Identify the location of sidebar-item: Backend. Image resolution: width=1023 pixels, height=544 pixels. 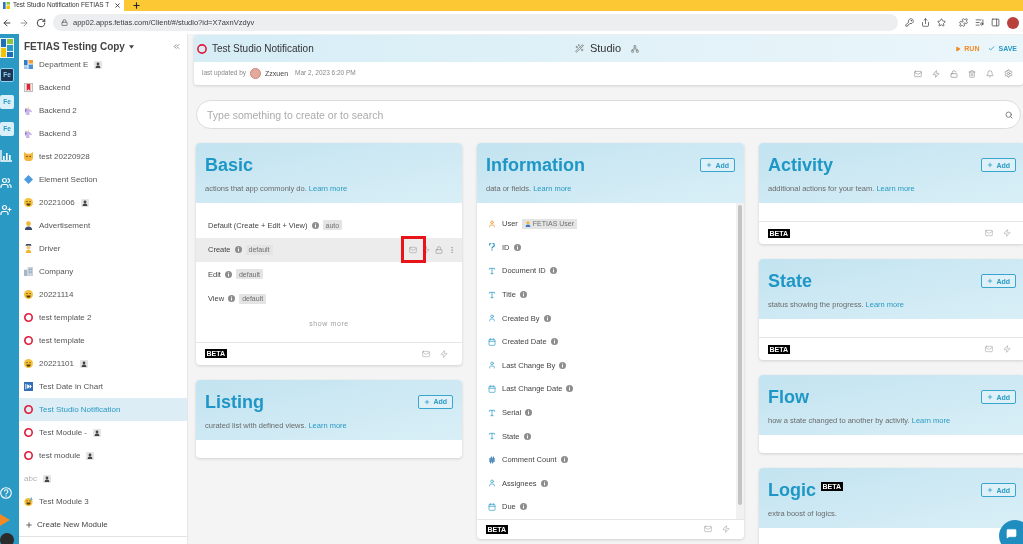
(103, 87).